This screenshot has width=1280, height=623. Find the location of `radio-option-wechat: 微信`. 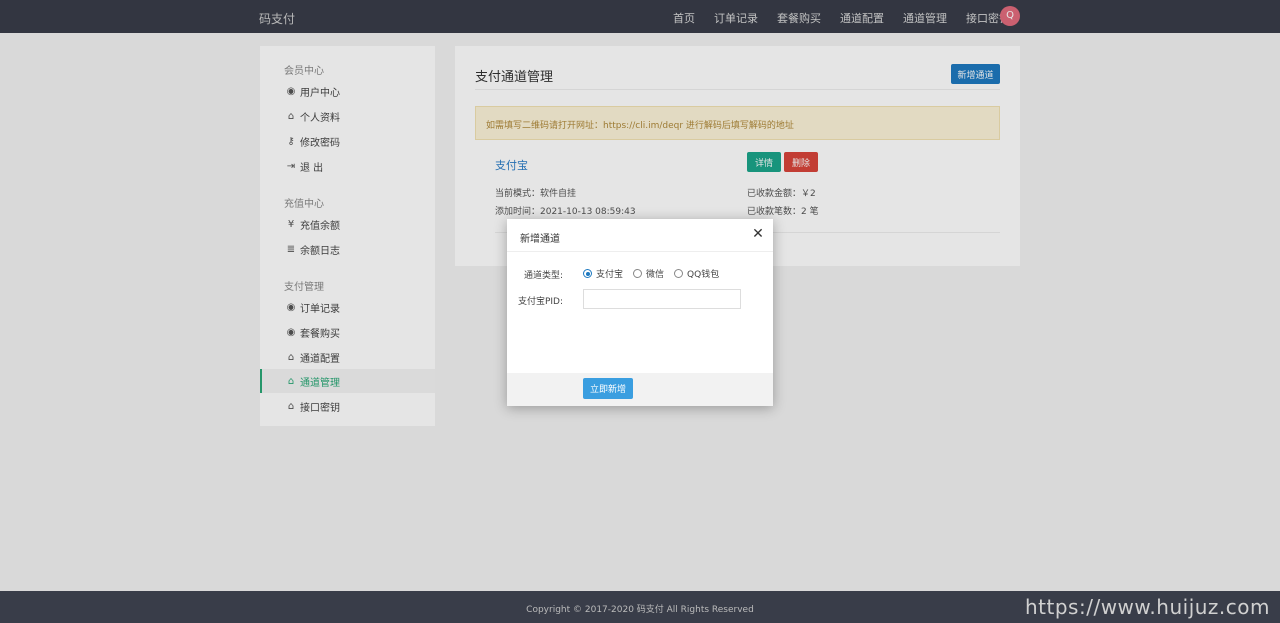

radio-option-wechat: 微信 is located at coordinates (648, 273).